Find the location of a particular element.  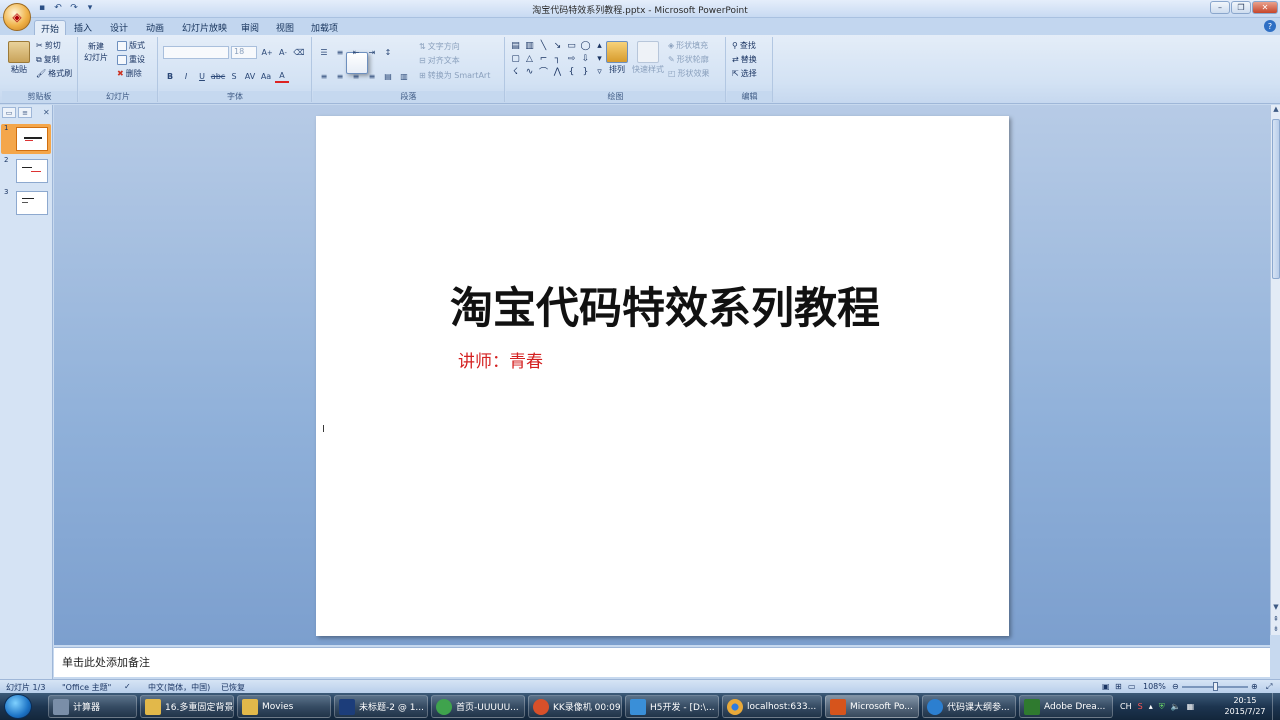

replace-button: ⇄ 替换 is located at coordinates (744, 59).